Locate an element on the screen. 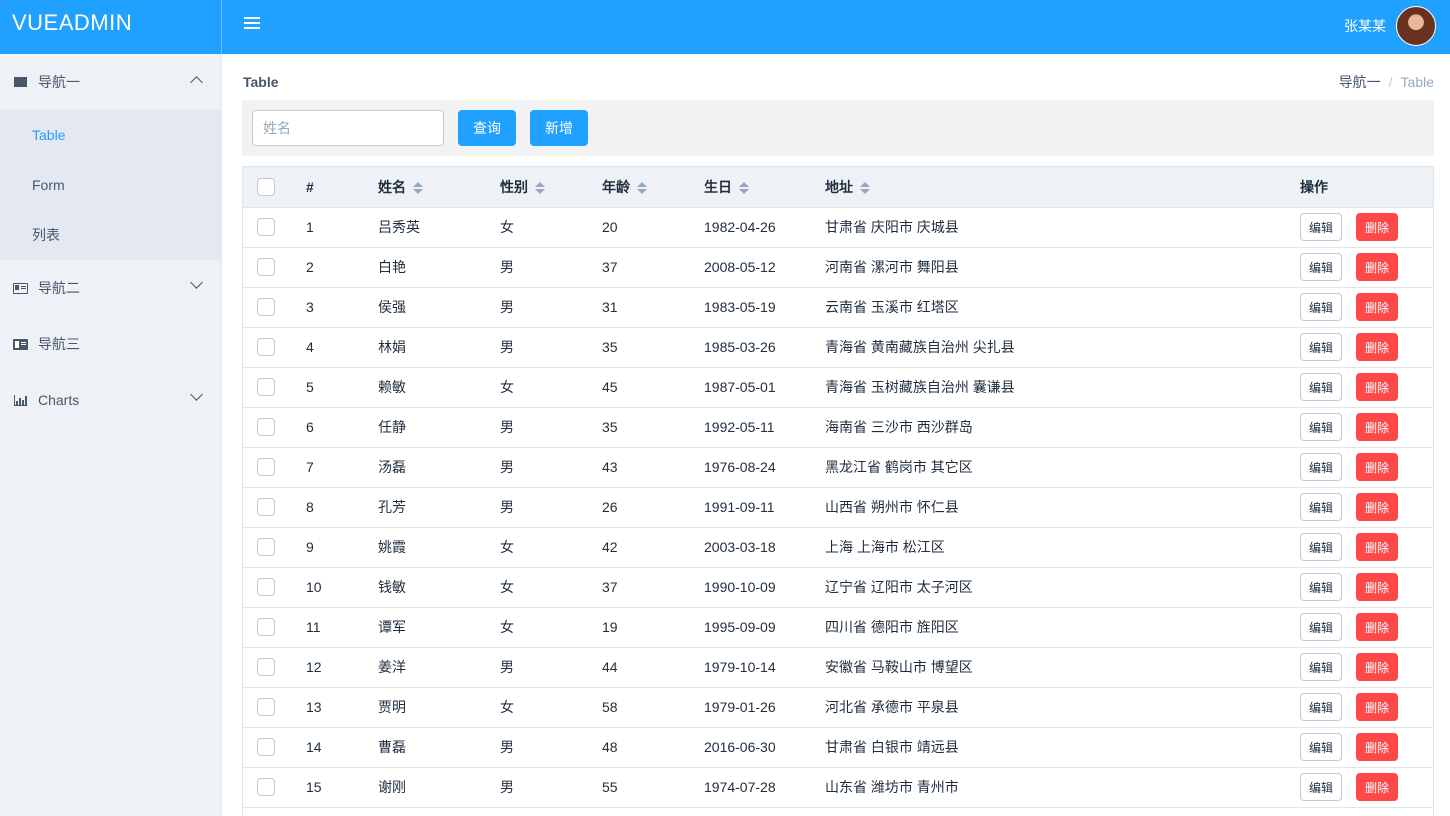 This screenshot has width=1450, height=816. query-button: 查询 is located at coordinates (487, 128).